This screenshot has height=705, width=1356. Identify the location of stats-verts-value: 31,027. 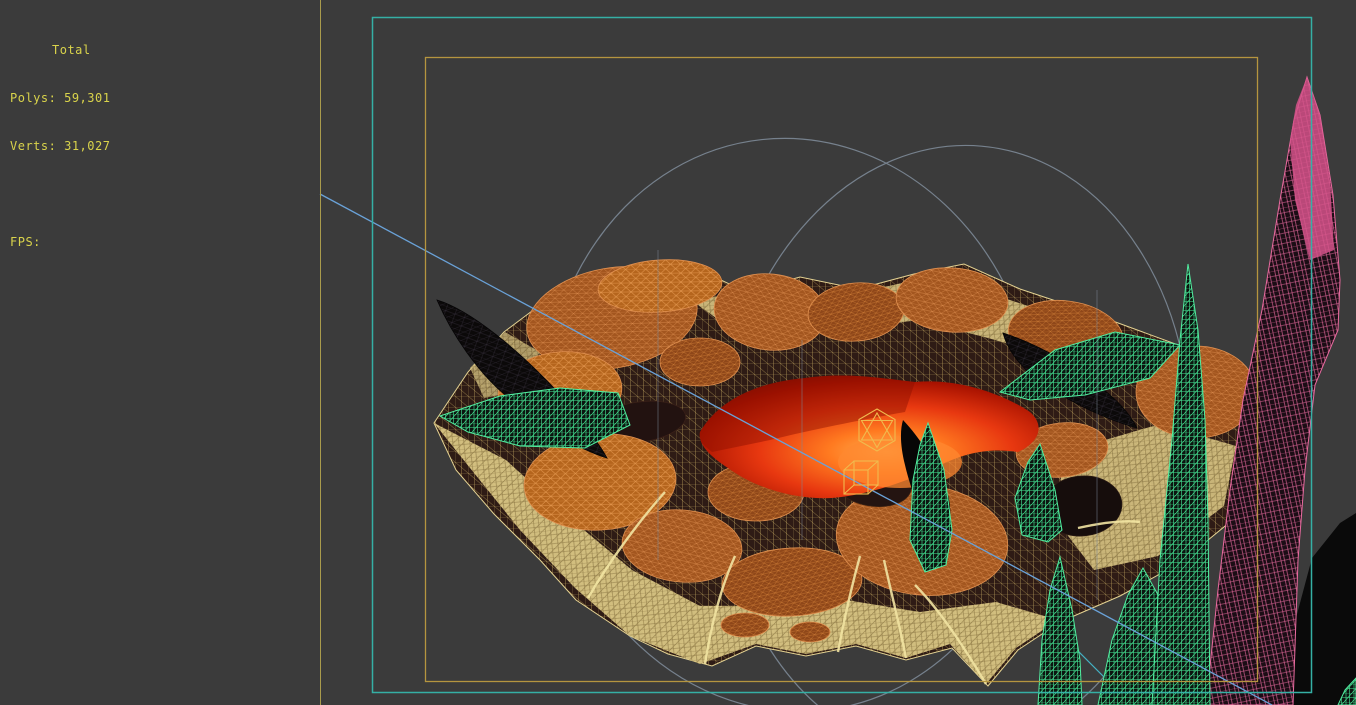
(87, 146).